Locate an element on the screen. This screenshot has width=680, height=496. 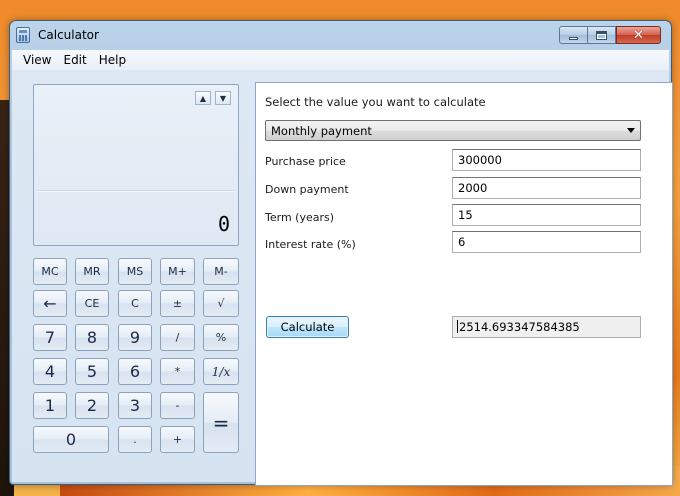
display-value: 0 is located at coordinates (223, 224).